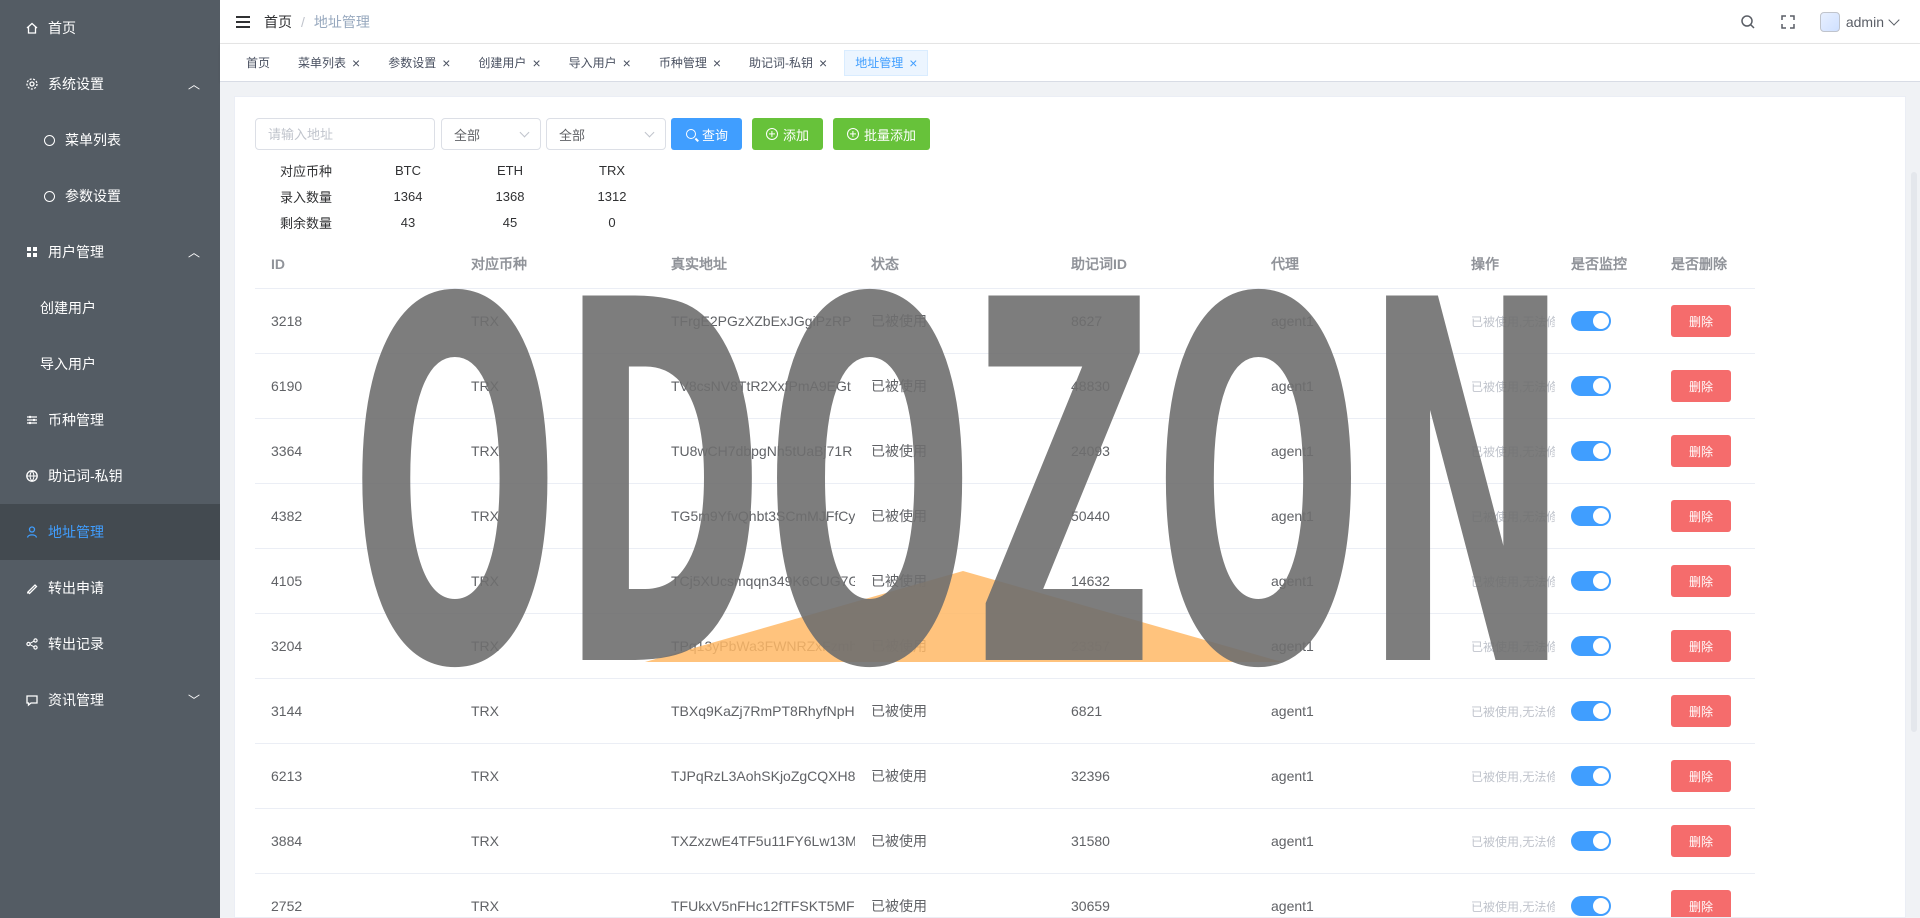 The image size is (1920, 918). I want to click on tab-create-user: 创建用户 ×, so click(509, 62).